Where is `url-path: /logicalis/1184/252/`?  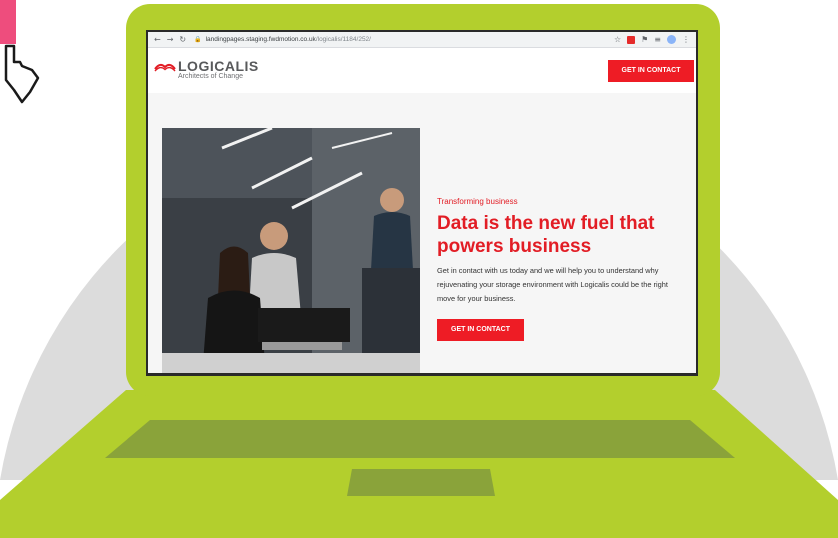 url-path: /logicalis/1184/252/ is located at coordinates (343, 39).